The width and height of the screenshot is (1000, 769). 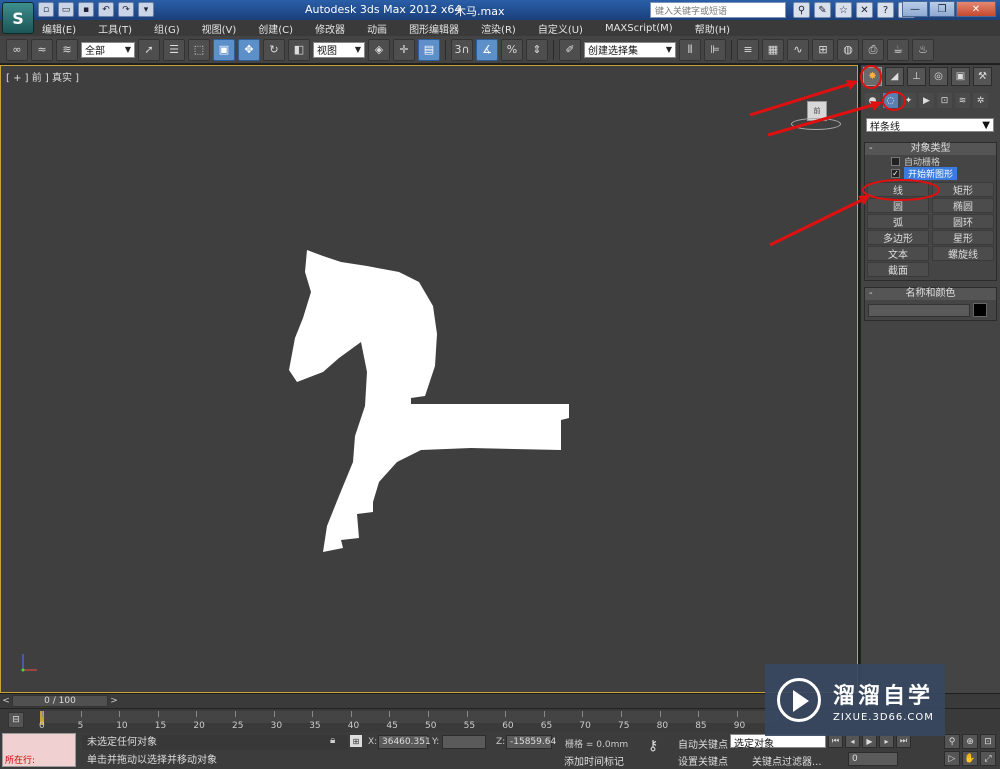 What do you see at coordinates (42, 49) in the screenshot?
I see `unlink-icon: ≈` at bounding box center [42, 49].